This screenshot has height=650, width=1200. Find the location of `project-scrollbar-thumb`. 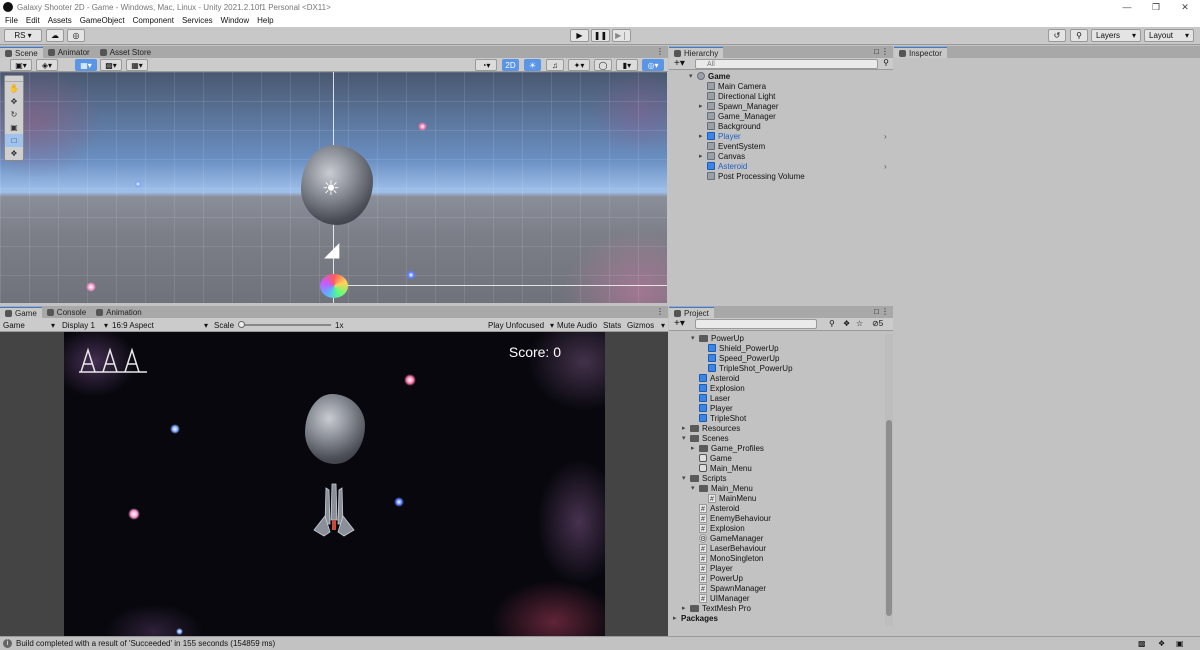

project-scrollbar-thumb is located at coordinates (889, 518).